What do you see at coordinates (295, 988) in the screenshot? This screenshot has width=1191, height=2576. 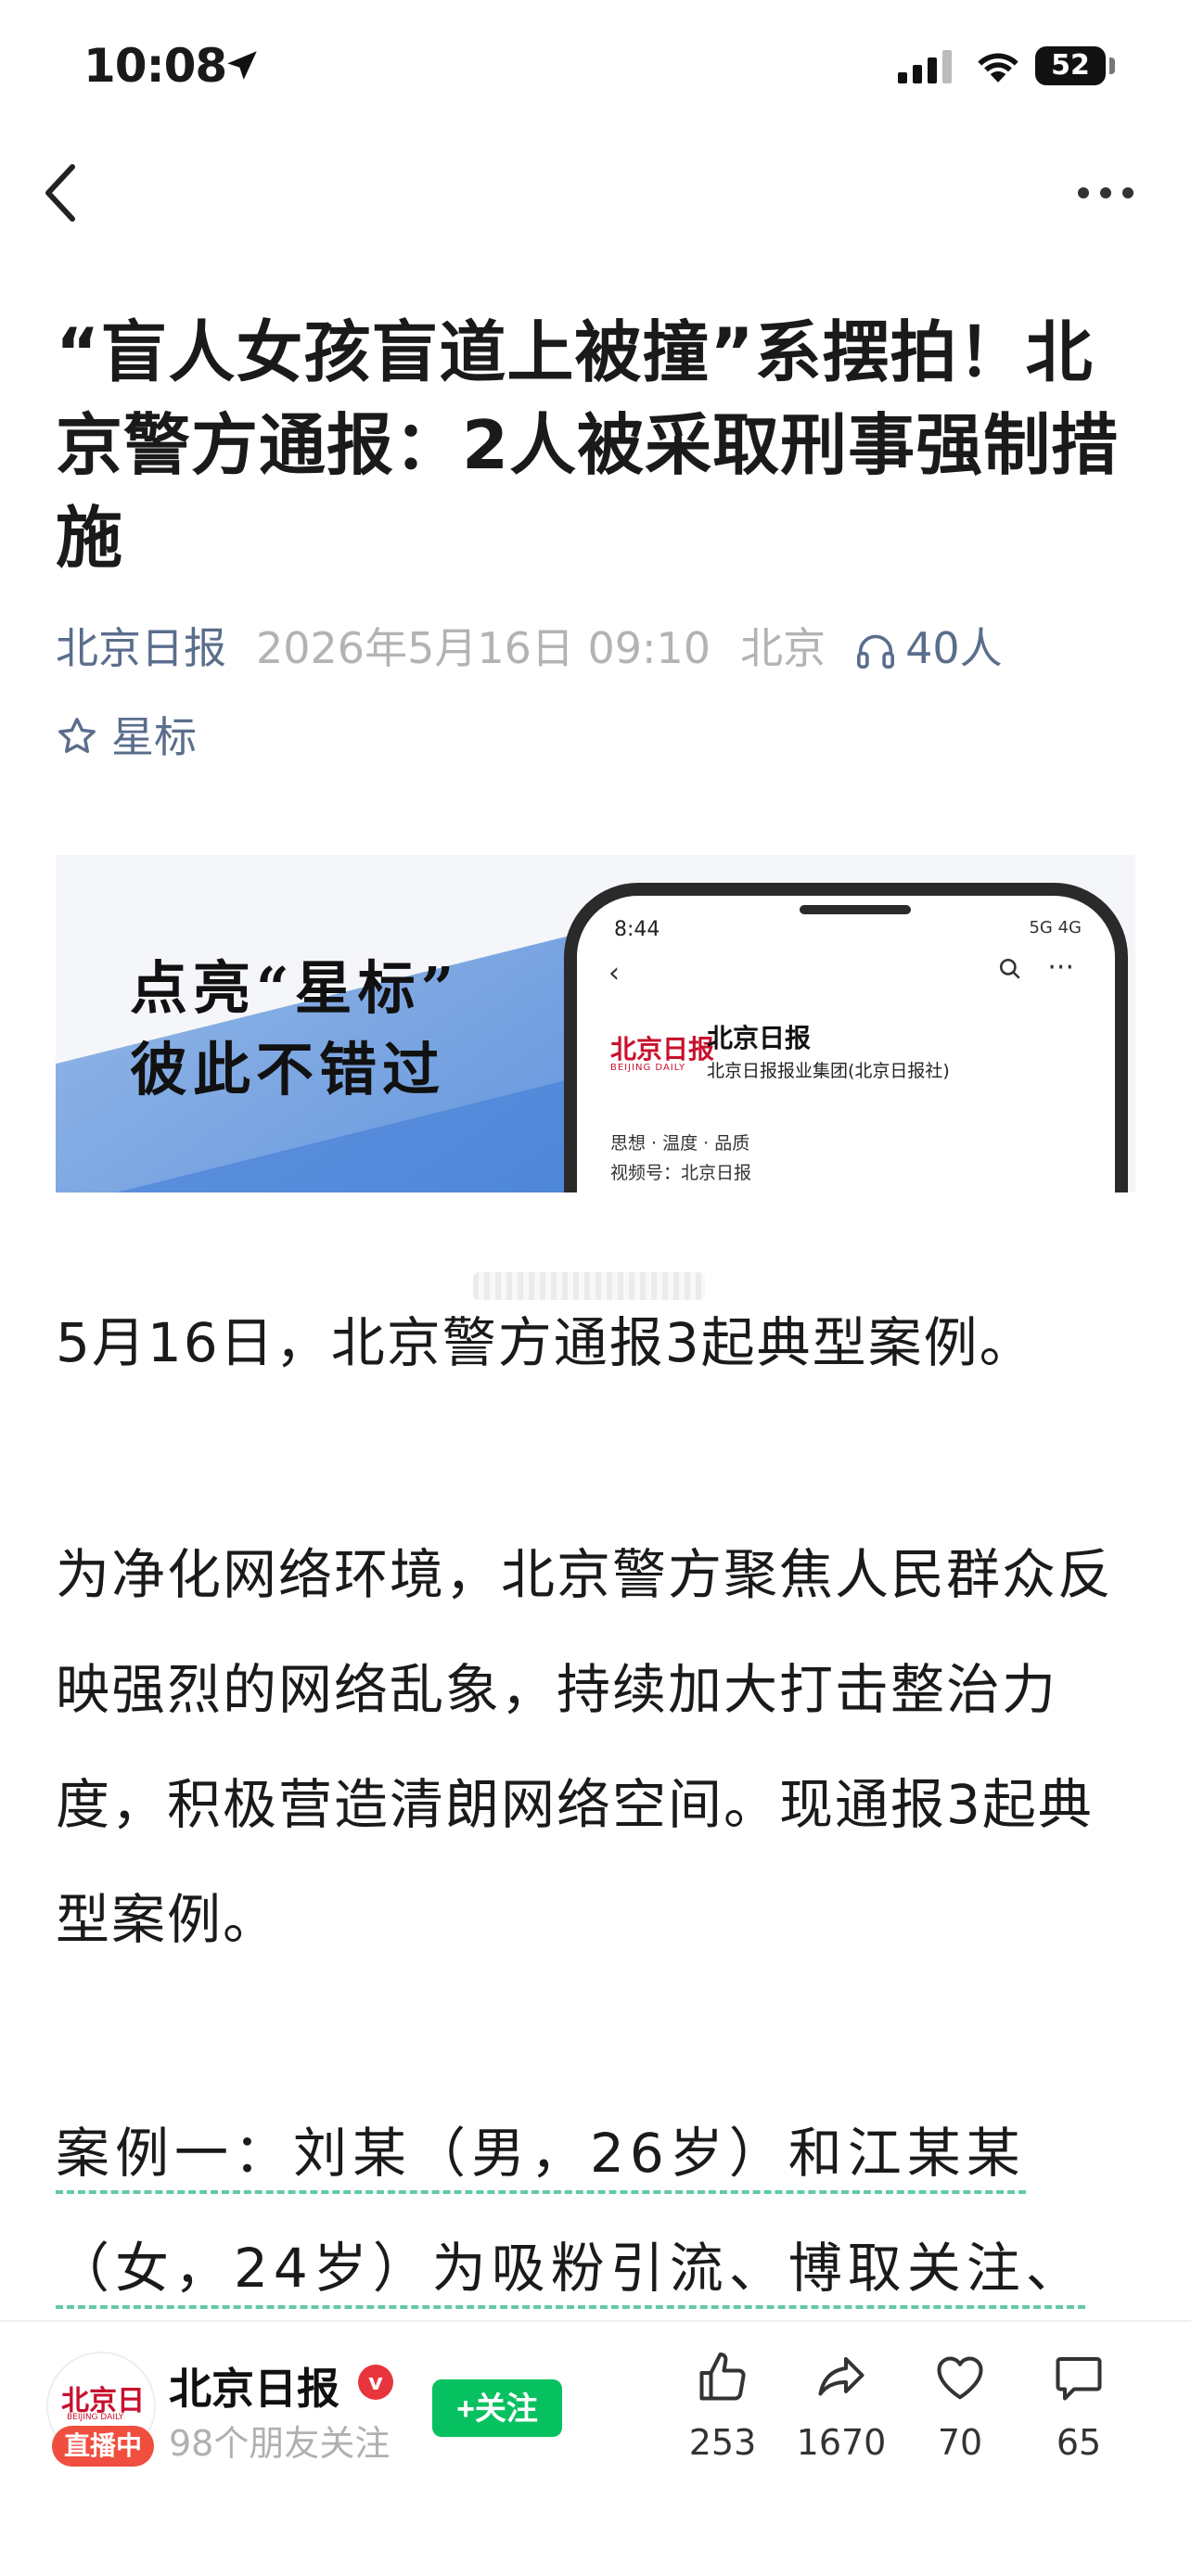 I see `banner-slogan-line1: 点亮“星标”` at bounding box center [295, 988].